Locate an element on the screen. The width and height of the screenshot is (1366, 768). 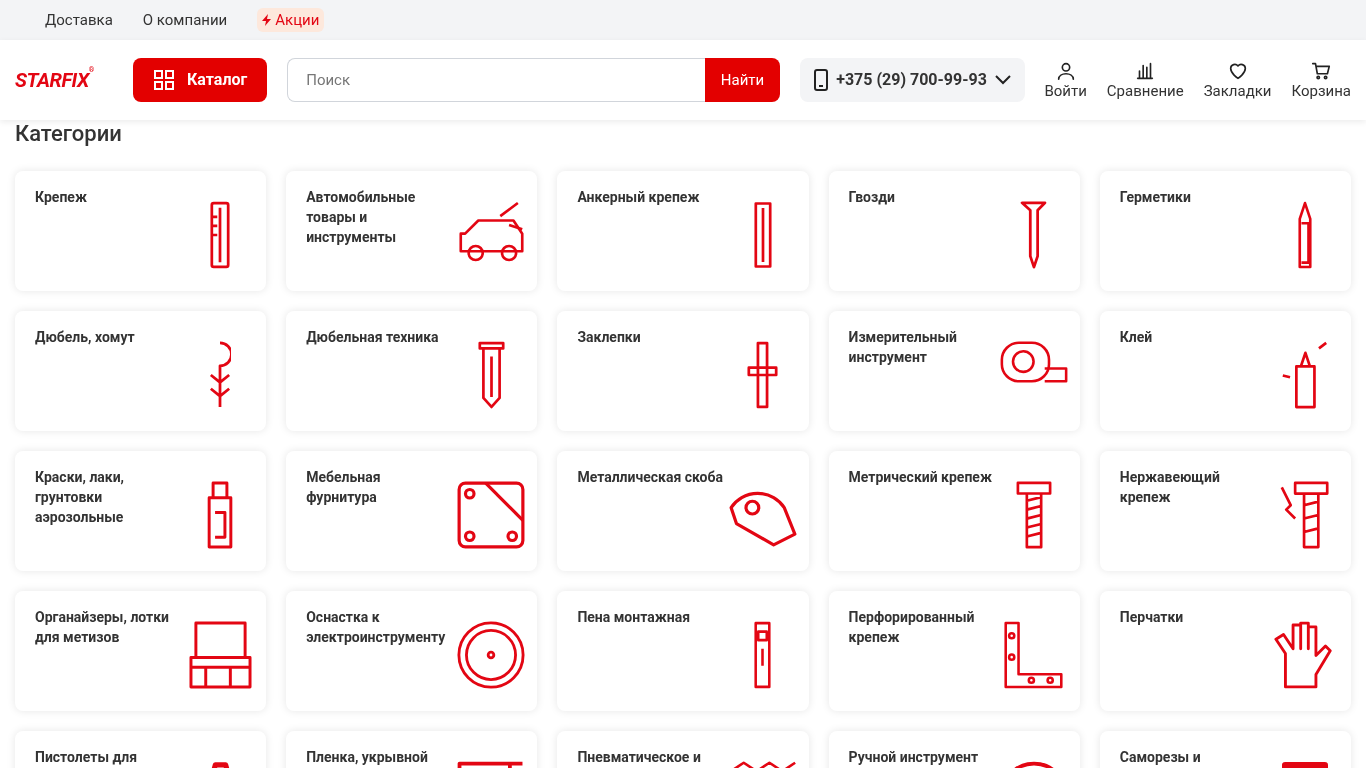
header-action: Войти is located at coordinates (1065, 80).